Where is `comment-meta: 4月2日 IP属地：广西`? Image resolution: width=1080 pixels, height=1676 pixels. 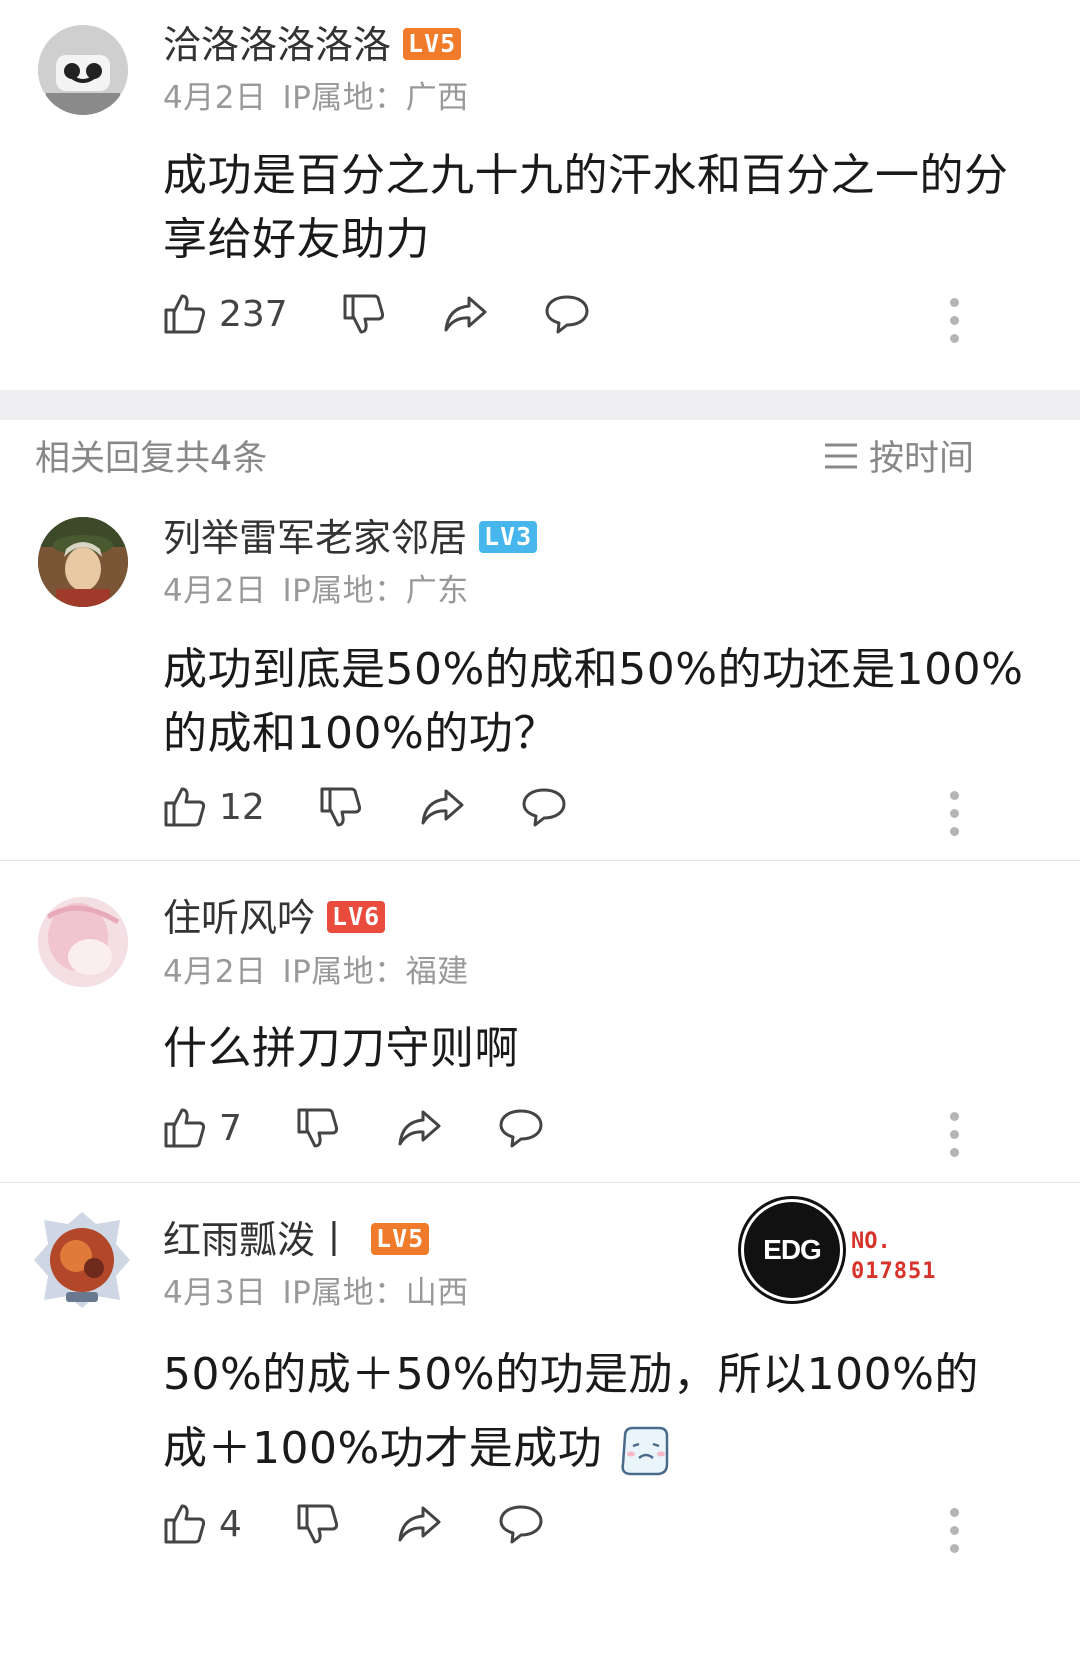
comment-meta: 4月2日 IP属地：广西 is located at coordinates (316, 98).